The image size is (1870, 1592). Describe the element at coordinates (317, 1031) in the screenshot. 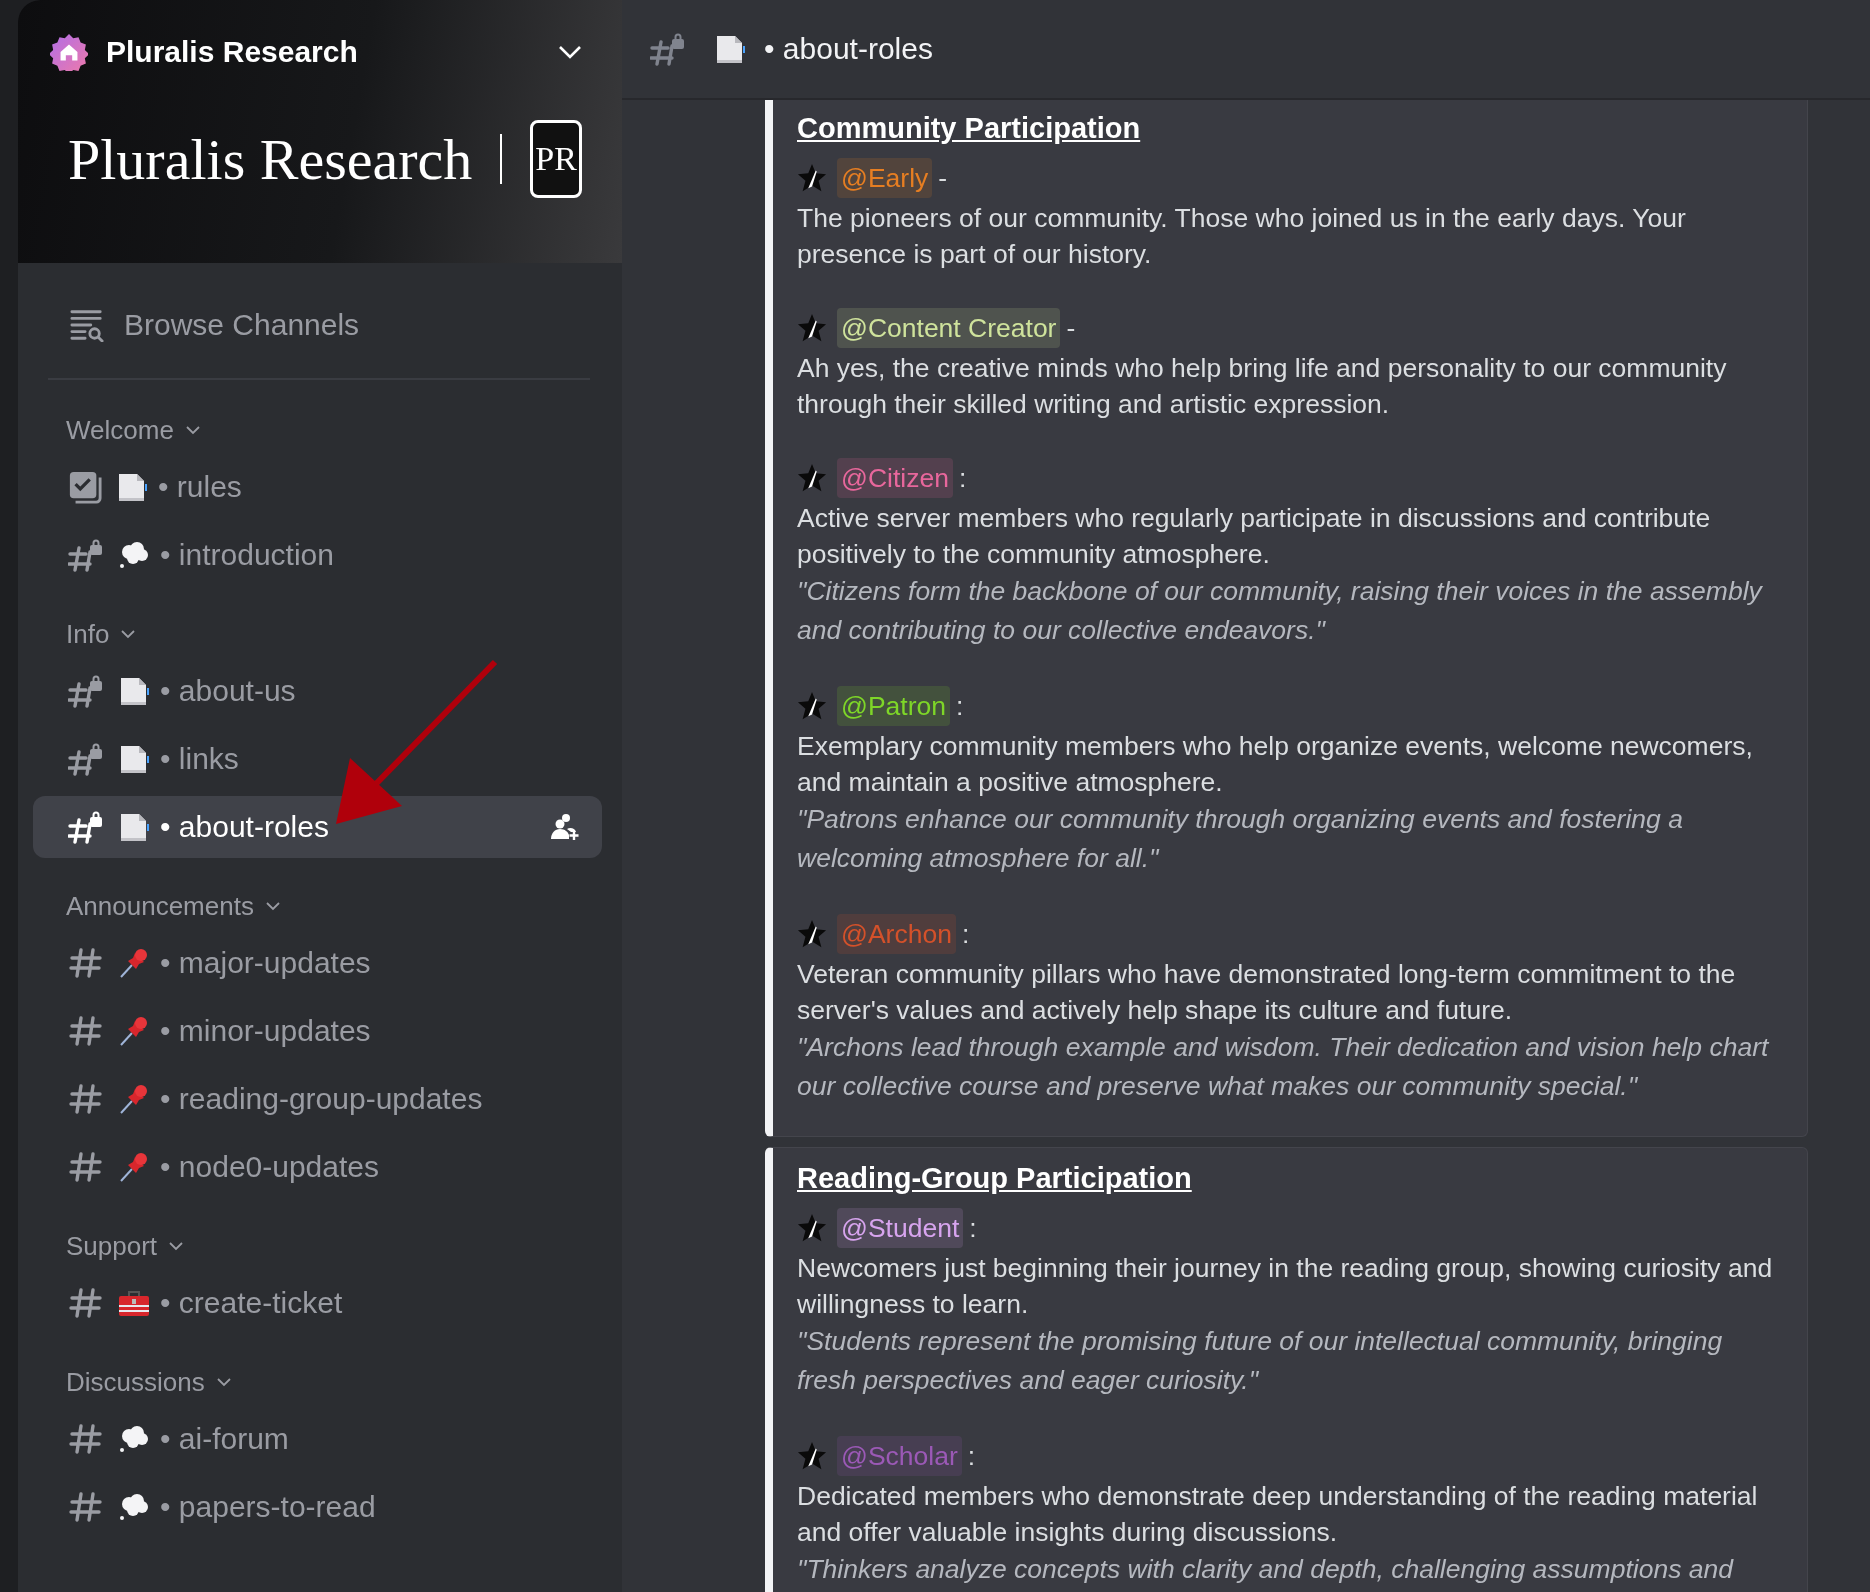

I see `channel-item: • minor-updates` at that location.